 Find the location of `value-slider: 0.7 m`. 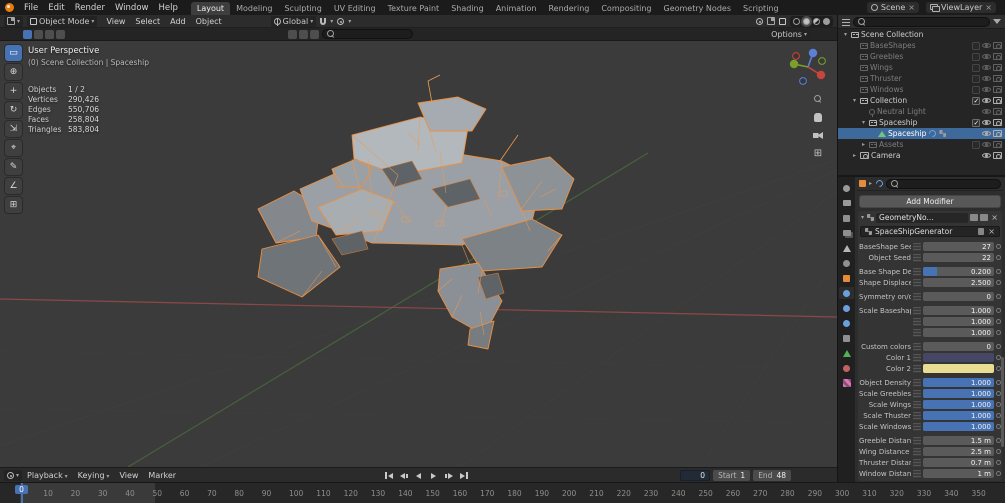

value-slider: 0.7 m is located at coordinates (958, 462).